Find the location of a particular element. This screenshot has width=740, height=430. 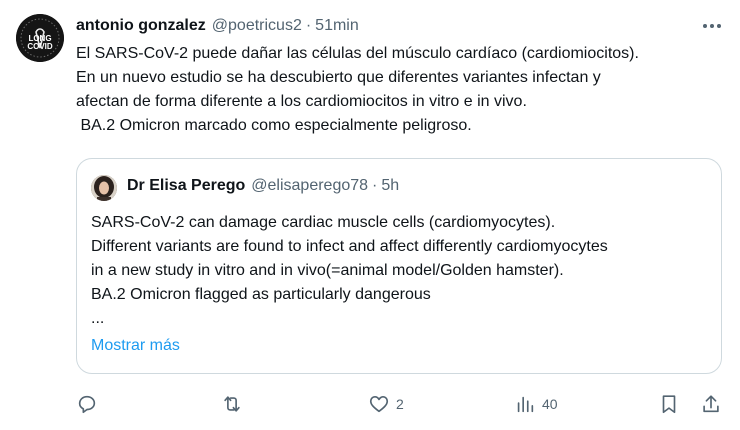

quote-time: 5h is located at coordinates (390, 186).